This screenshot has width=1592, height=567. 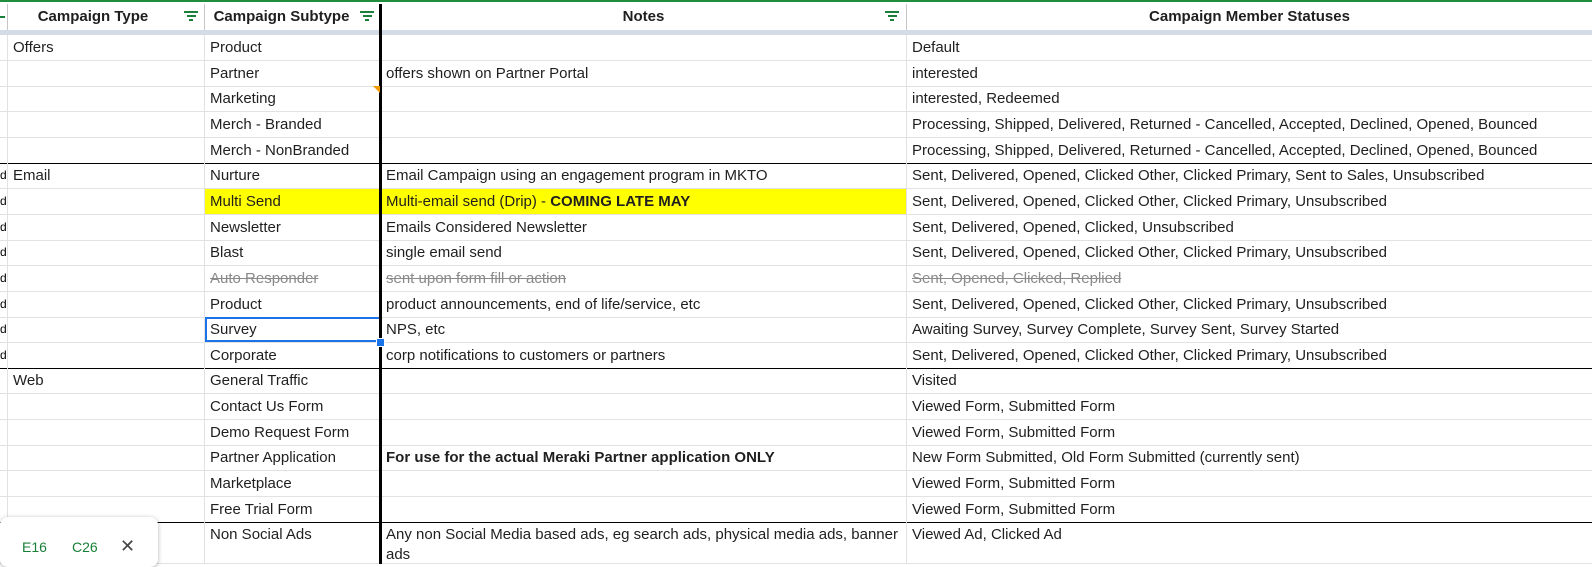 What do you see at coordinates (1249, 380) in the screenshot?
I see `member-statuses-cell: Visited` at bounding box center [1249, 380].